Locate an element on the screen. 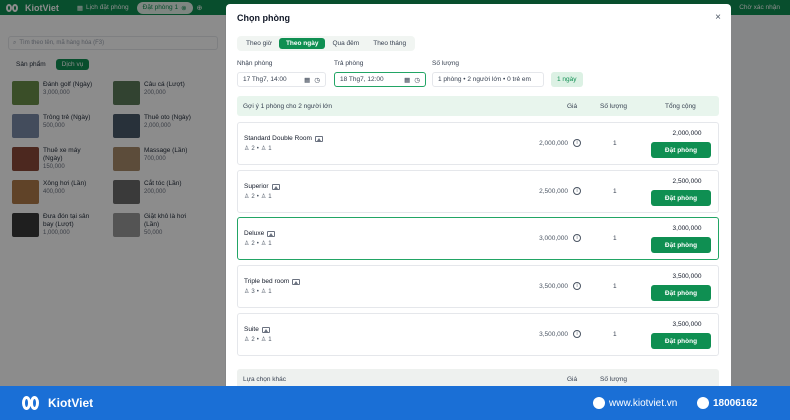 The image size is (790, 420). checkin-field: 17 Thg7, 14:00 ▦ ◷ is located at coordinates (281, 79).